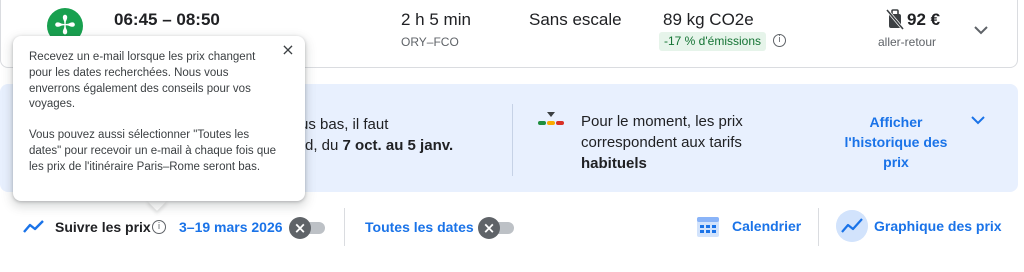 This screenshot has width=1024, height=272. I want to click on best-time-insight: us bas, il faut rd, du 7 oct. au 5 janv., so click(376, 135).